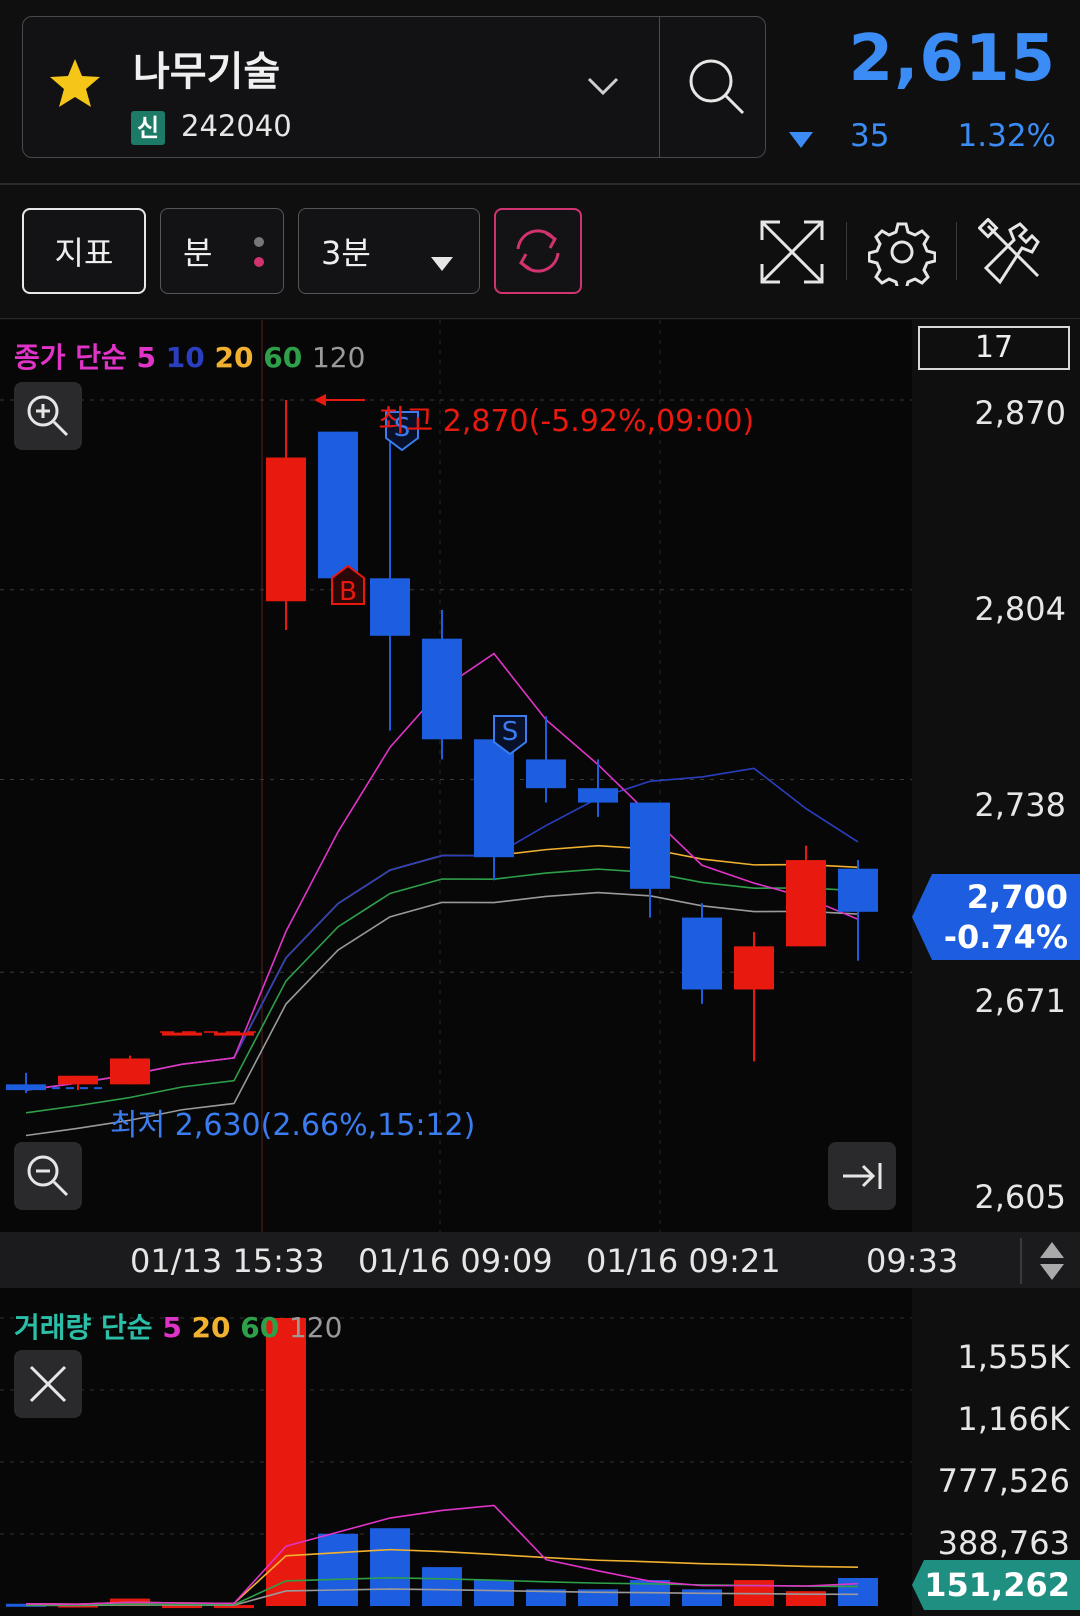  I want to click on zoom-out-icon, so click(48, 1176).